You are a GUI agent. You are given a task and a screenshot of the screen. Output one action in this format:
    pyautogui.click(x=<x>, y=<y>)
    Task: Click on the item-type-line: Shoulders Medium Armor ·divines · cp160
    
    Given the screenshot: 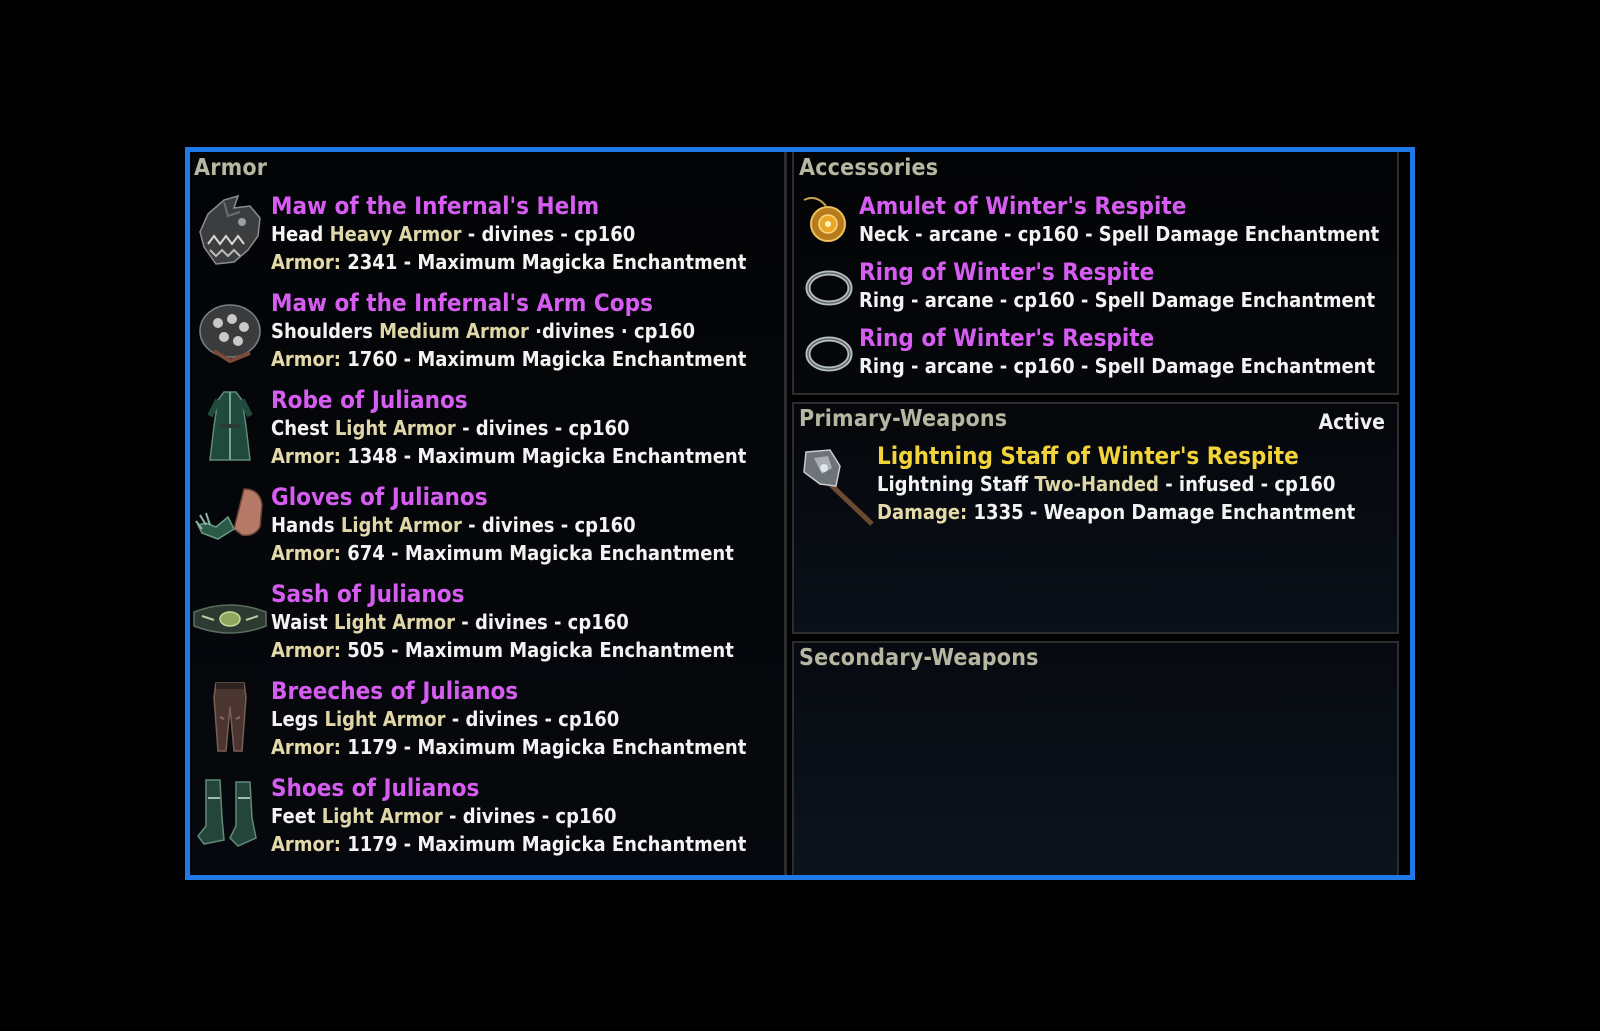 What is the action you would take?
    pyautogui.click(x=483, y=331)
    